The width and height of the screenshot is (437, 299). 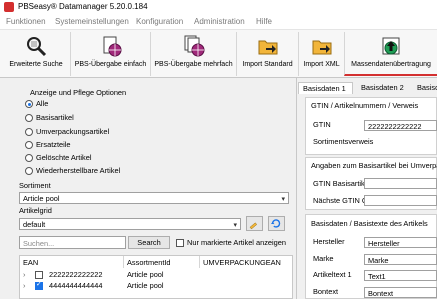 I want to click on refresh-grid-button, so click(x=276, y=223).